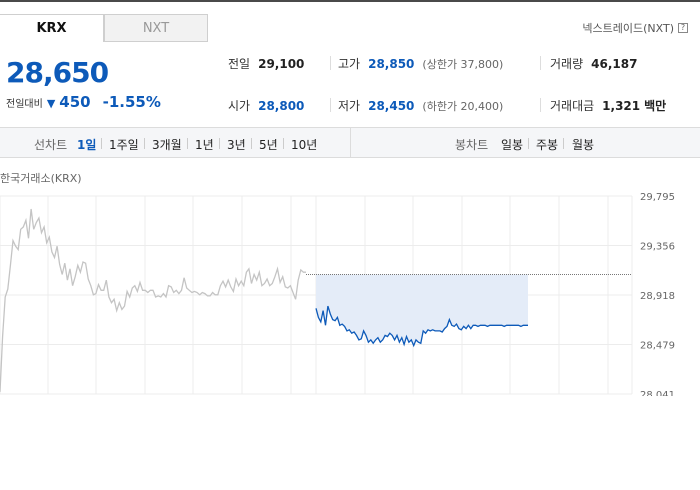 Image resolution: width=700 pixels, height=490 pixels. I want to click on stat-high: 고가 28,850 (상한가 37,800), so click(420, 63).